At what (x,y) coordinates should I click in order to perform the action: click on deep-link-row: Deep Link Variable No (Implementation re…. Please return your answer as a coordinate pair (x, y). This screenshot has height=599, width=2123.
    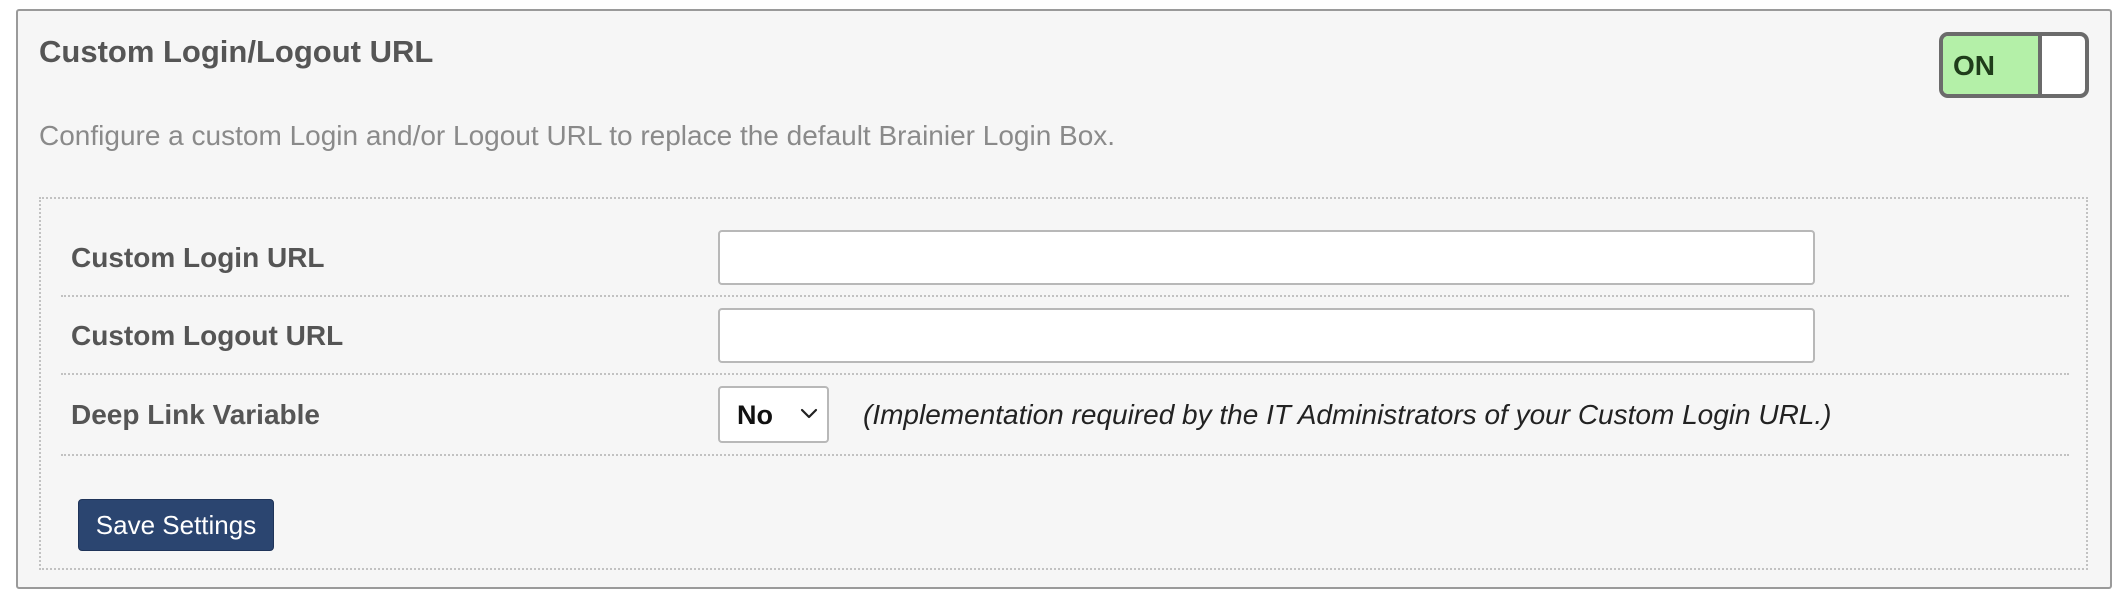
    Looking at the image, I should click on (1065, 415).